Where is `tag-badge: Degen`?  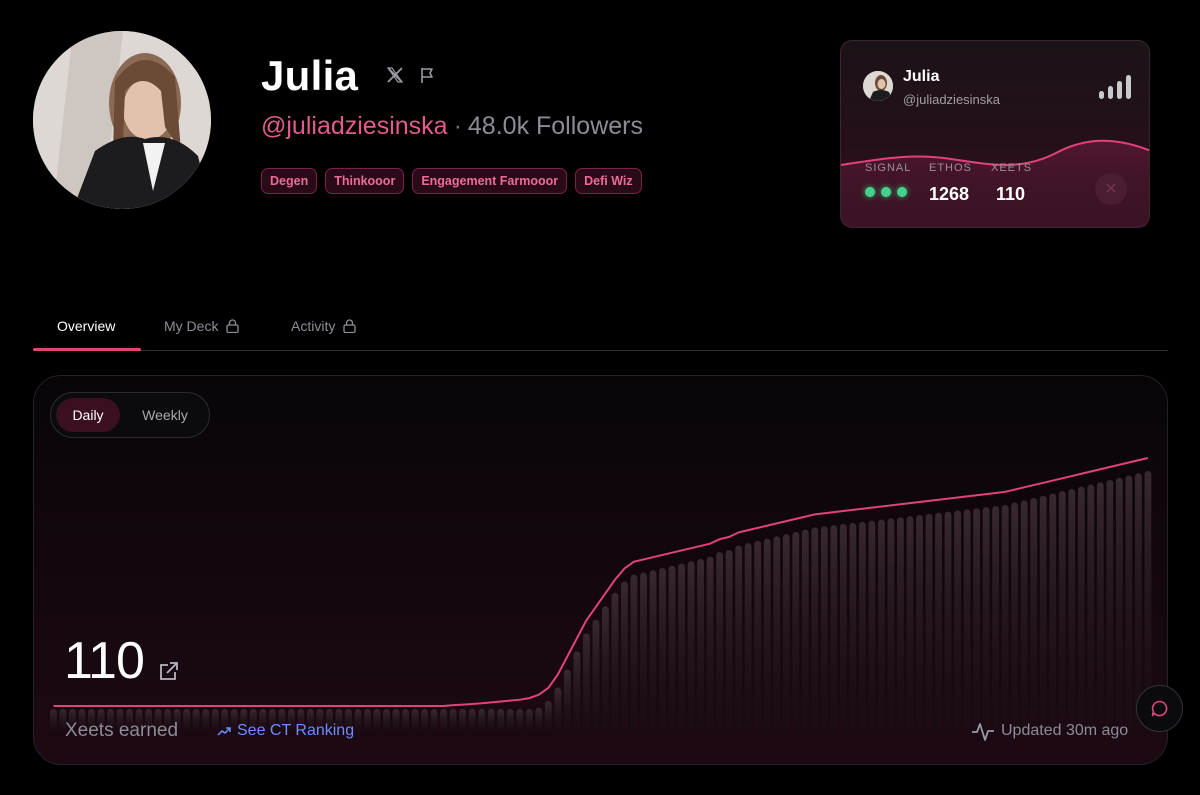
tag-badge: Degen is located at coordinates (289, 181).